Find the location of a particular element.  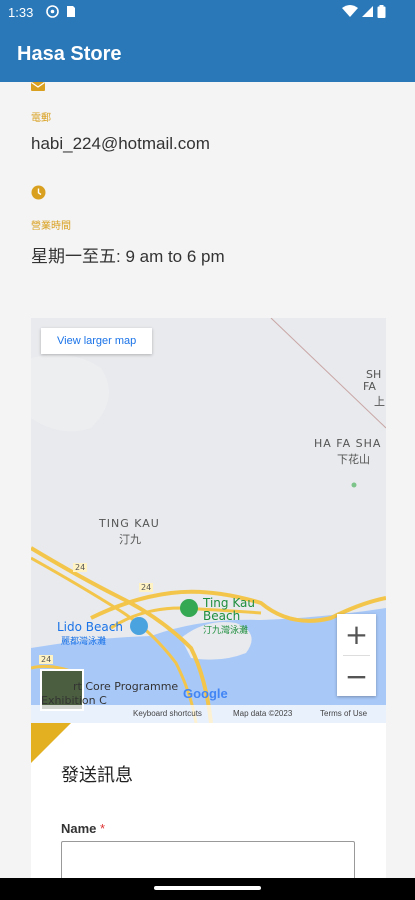

clock-icon is located at coordinates (38, 192).